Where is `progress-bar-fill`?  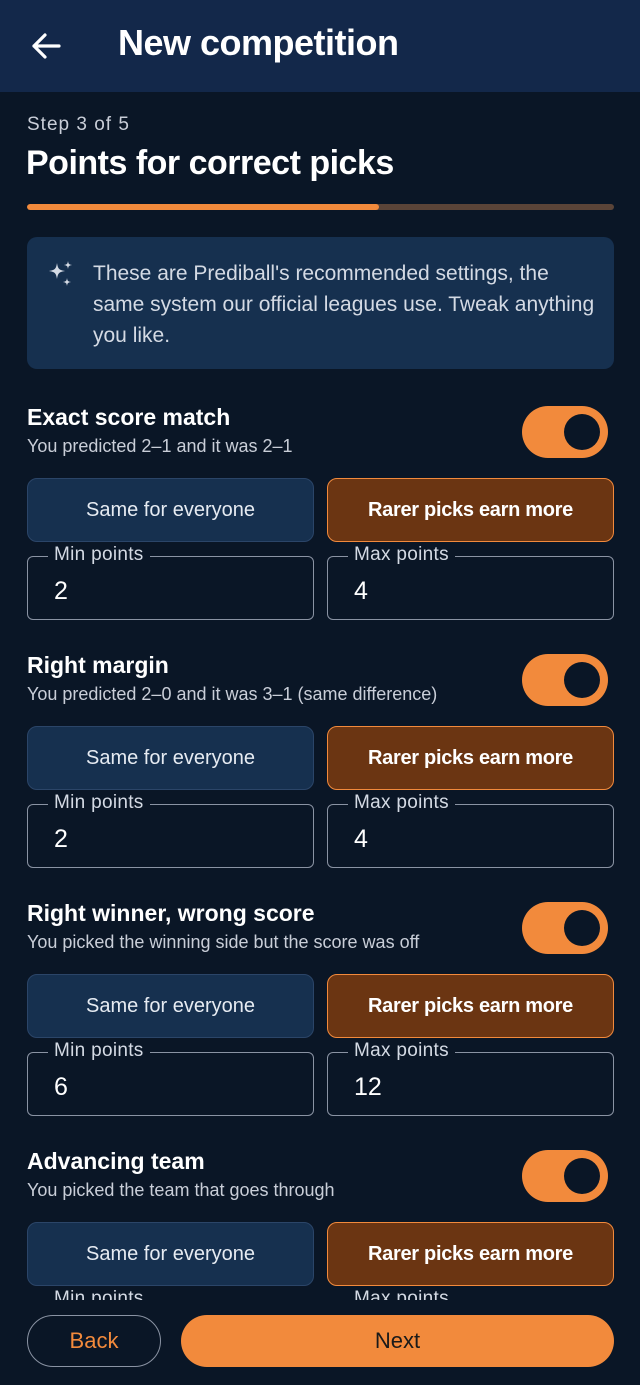 progress-bar-fill is located at coordinates (203, 207).